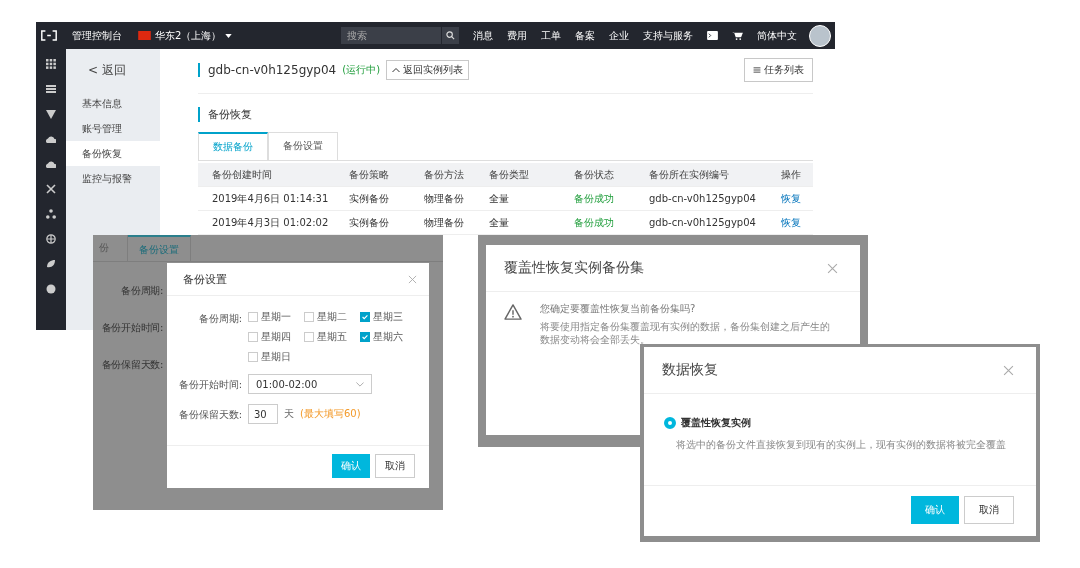 The height and width of the screenshot is (568, 1080). What do you see at coordinates (270, 198) in the screenshot?
I see `table-cell-text: 2019年4月6日 01:14:31` at bounding box center [270, 198].